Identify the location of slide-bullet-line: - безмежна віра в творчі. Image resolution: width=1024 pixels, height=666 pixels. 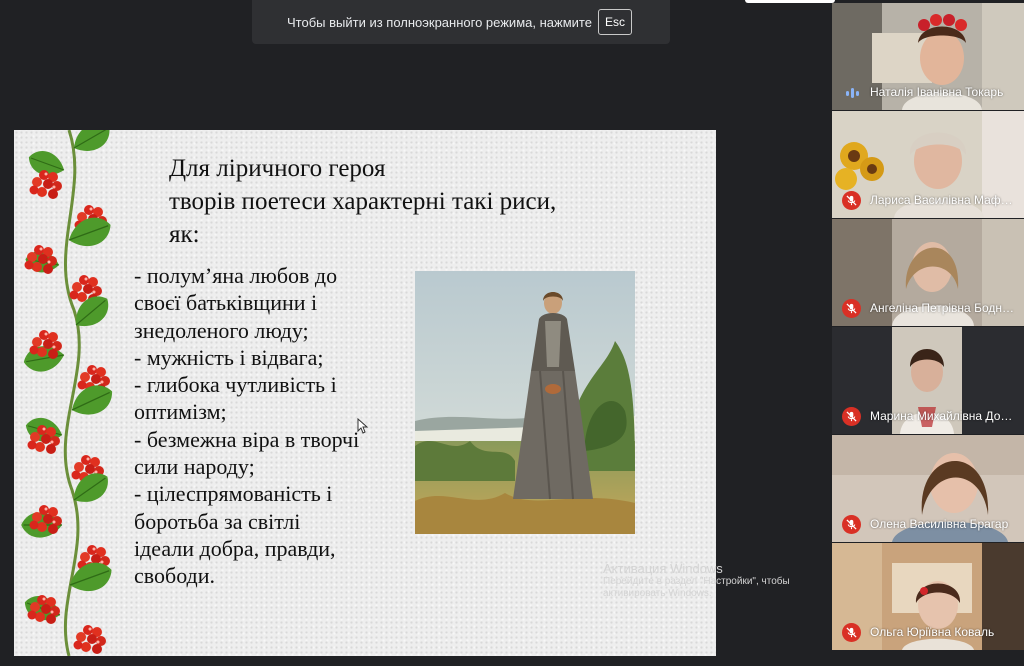
(247, 439).